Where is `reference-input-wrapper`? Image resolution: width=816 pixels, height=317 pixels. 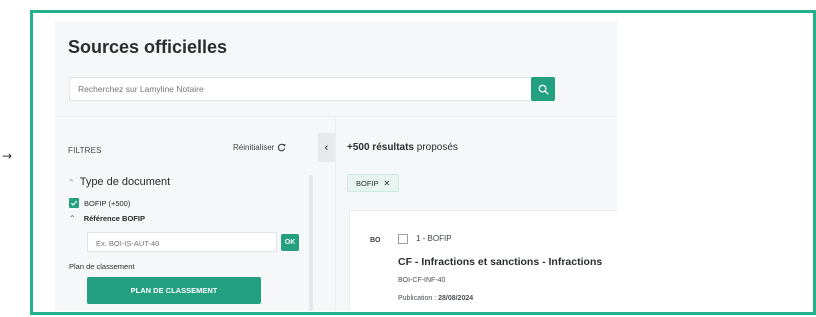
reference-input-wrapper is located at coordinates (182, 242).